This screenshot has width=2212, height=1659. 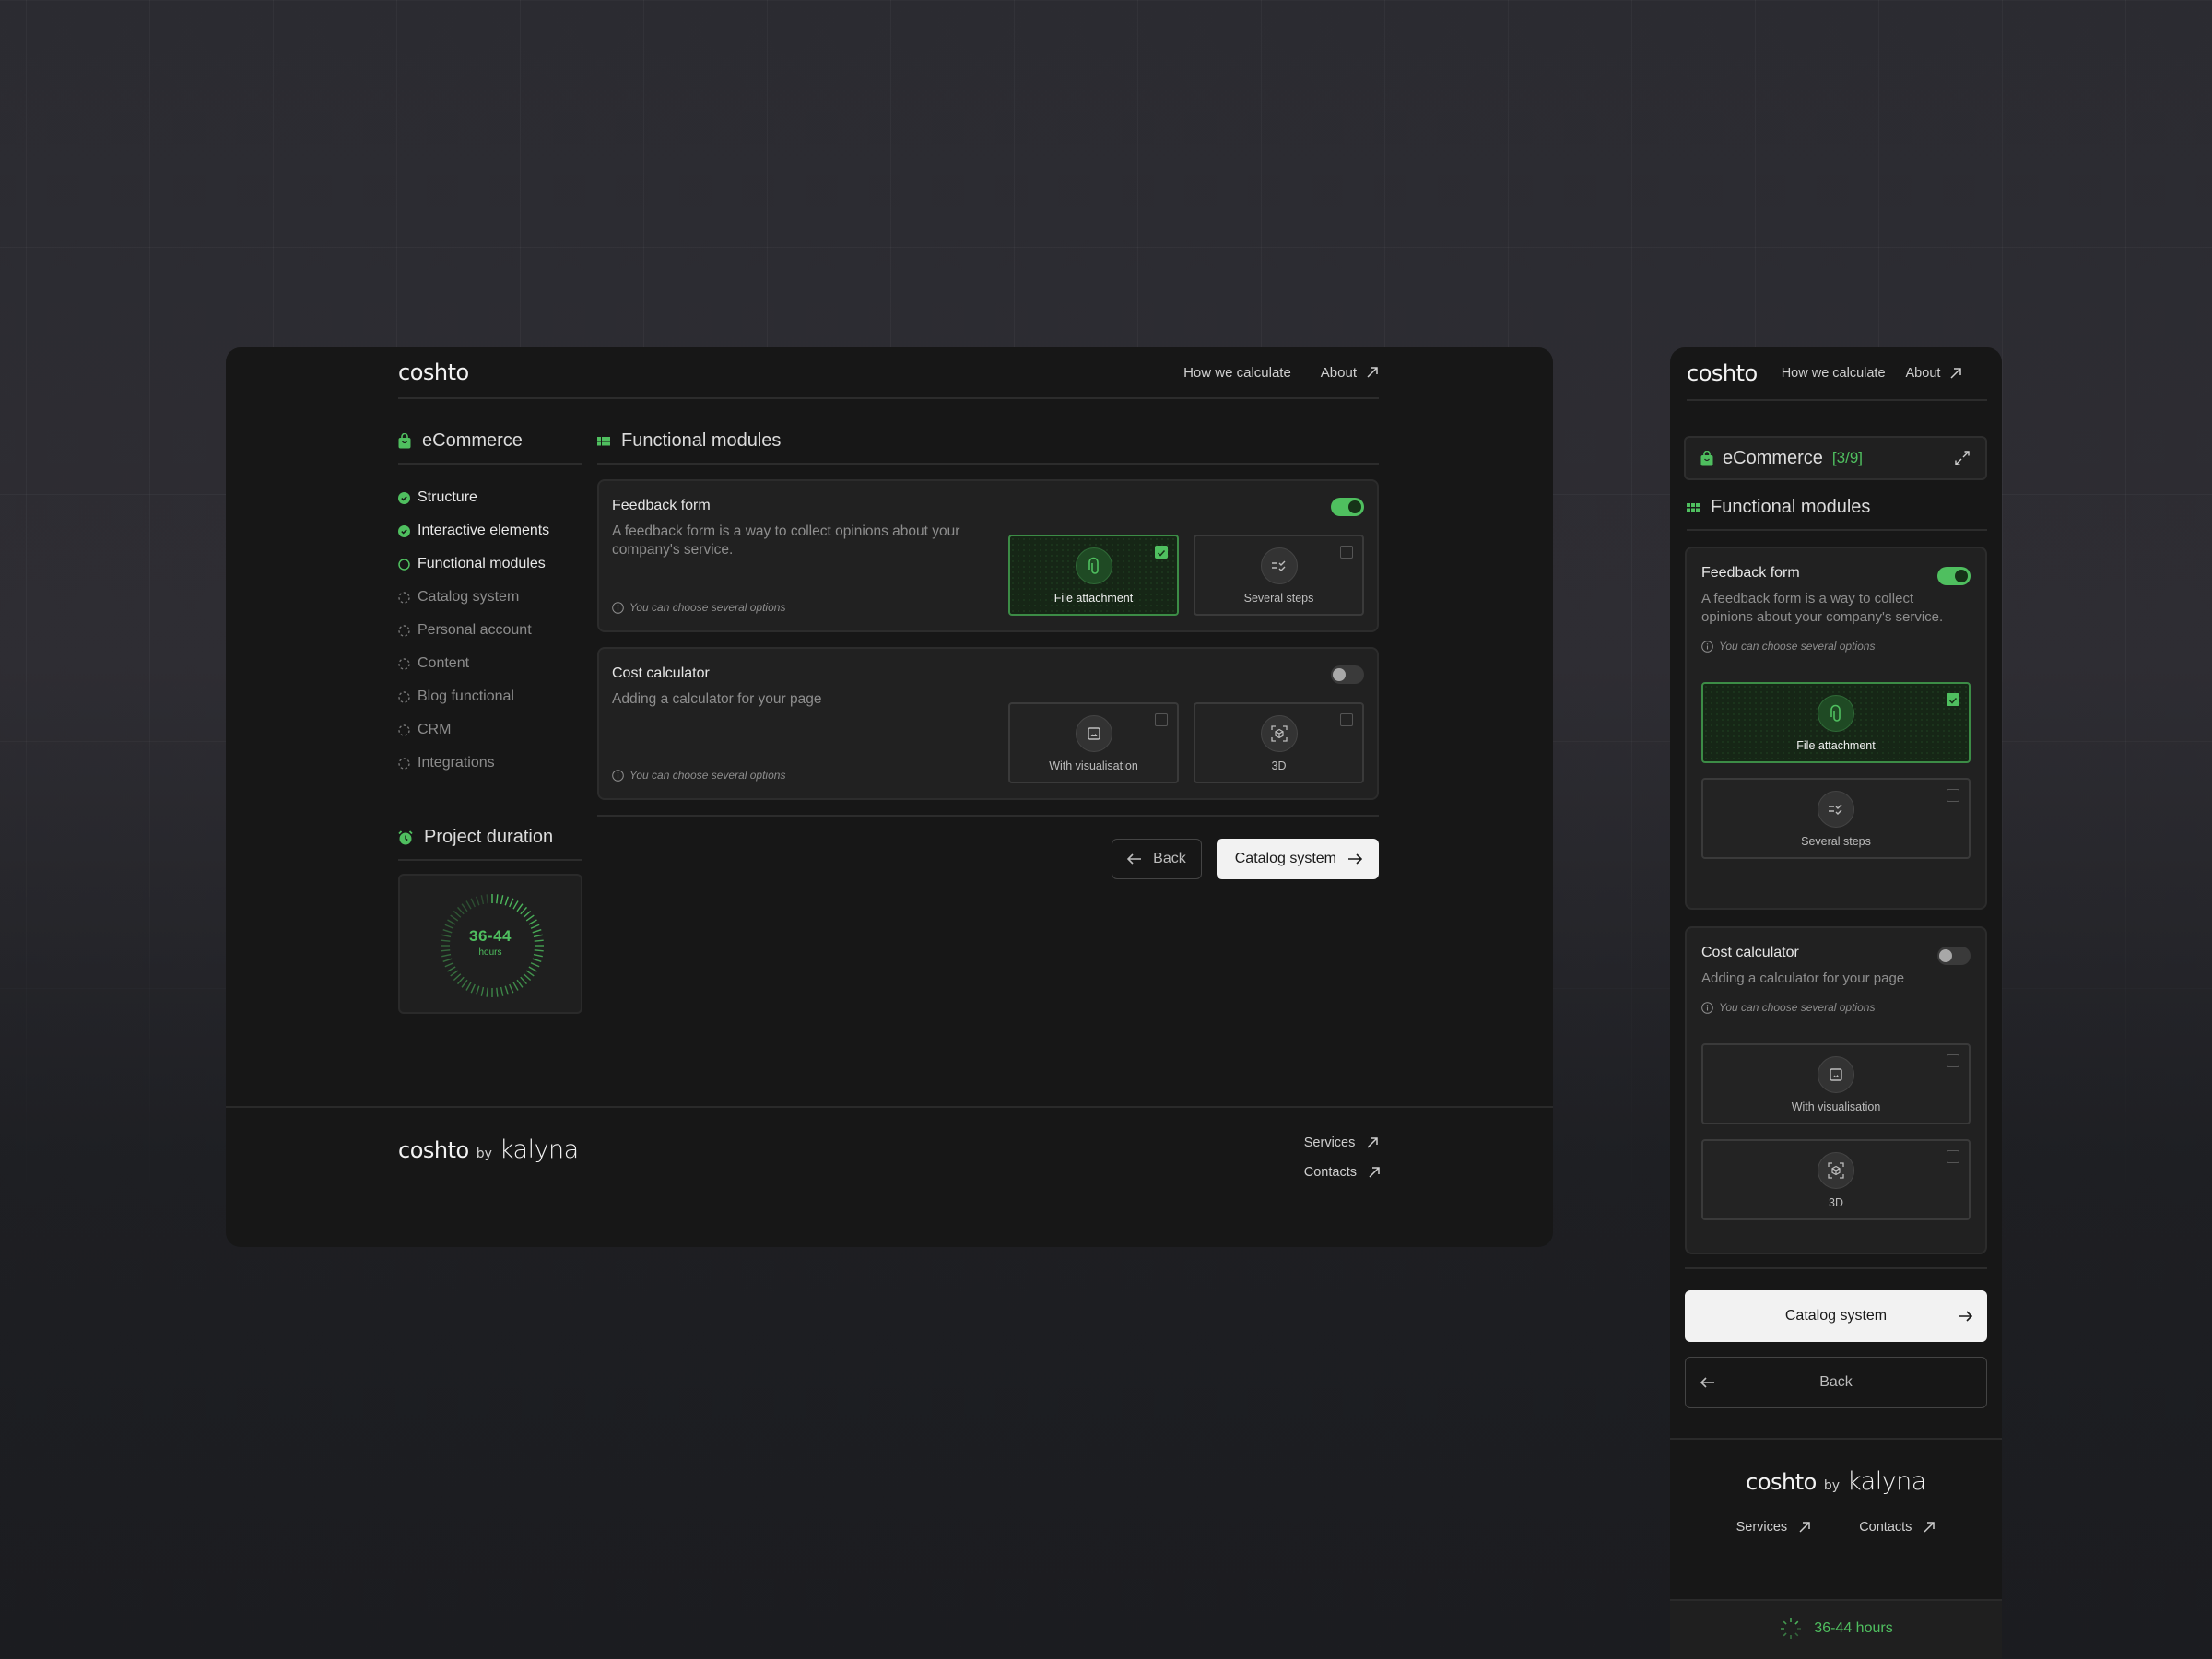 What do you see at coordinates (1836, 1268) in the screenshot?
I see `actions-divider` at bounding box center [1836, 1268].